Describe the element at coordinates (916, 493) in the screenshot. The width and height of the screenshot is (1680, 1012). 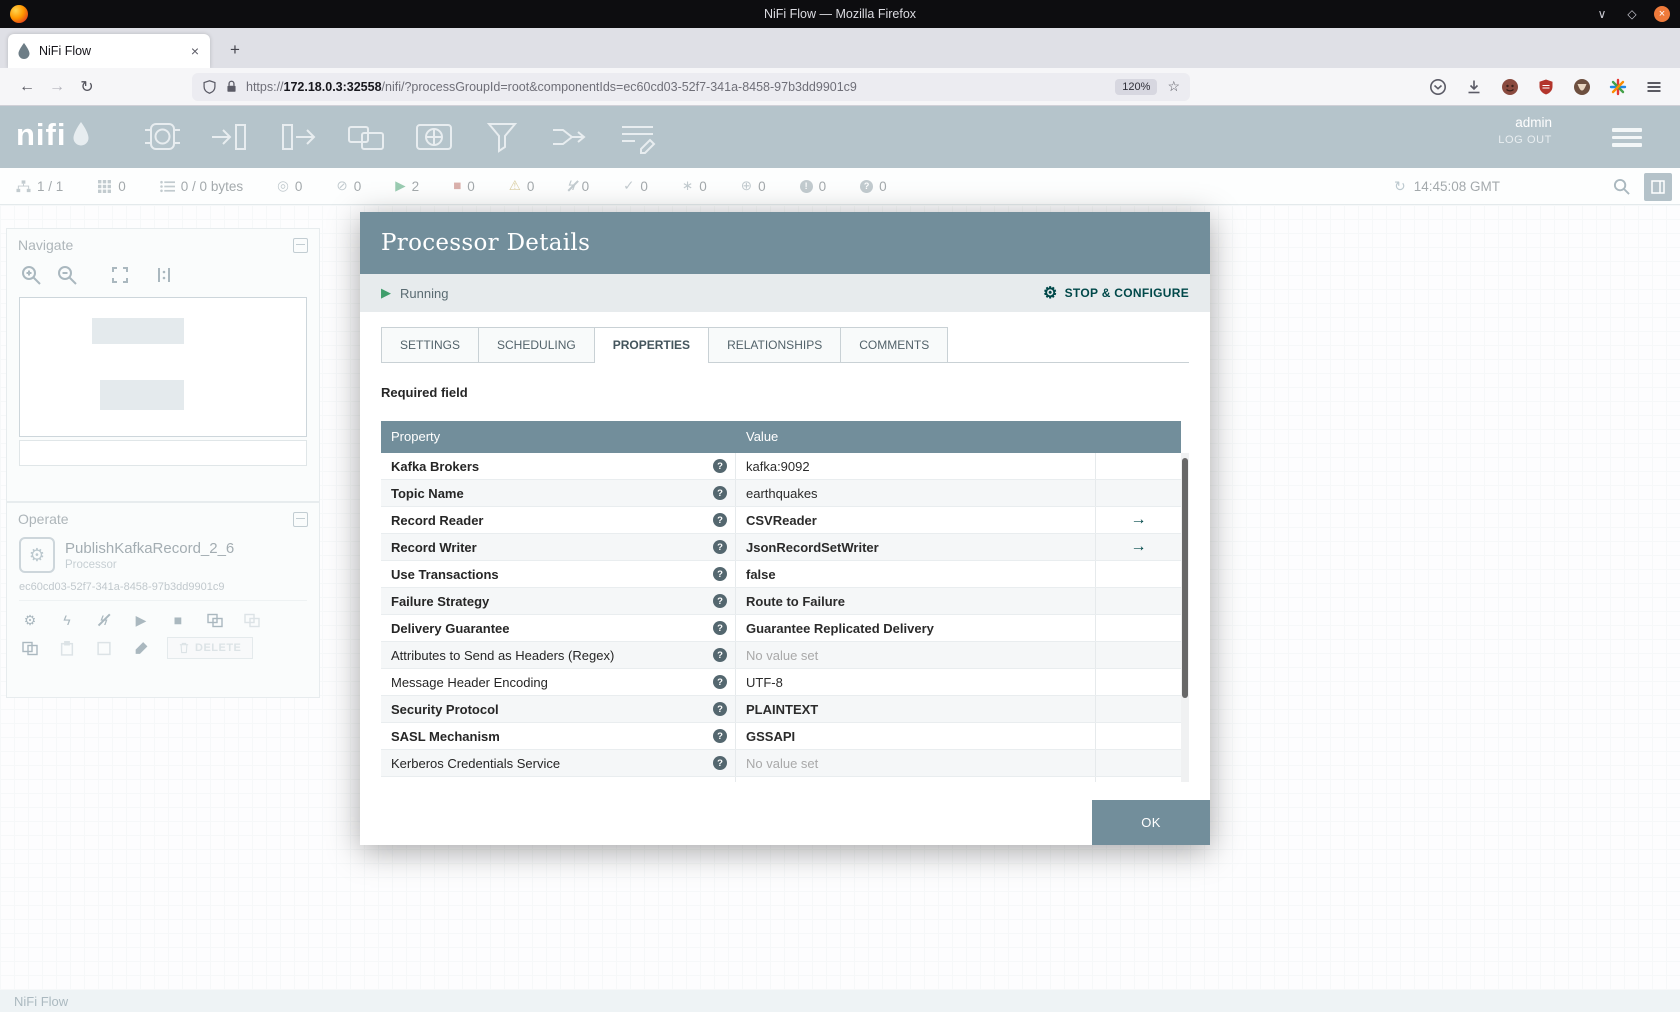
I see `property-value-cell: earthquakes` at that location.